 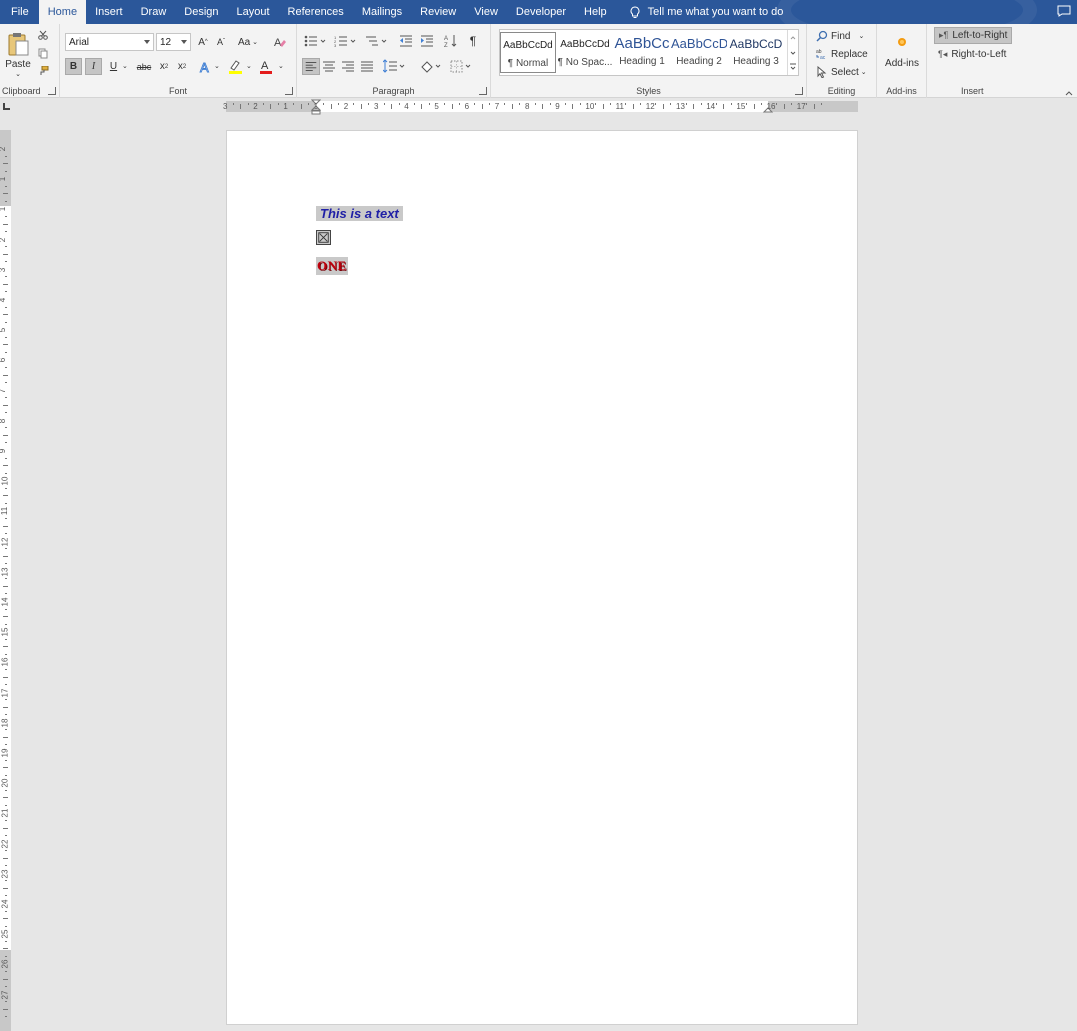 I want to click on style-heading-2: AaBbCcD Heading 2, so click(x=699, y=52).